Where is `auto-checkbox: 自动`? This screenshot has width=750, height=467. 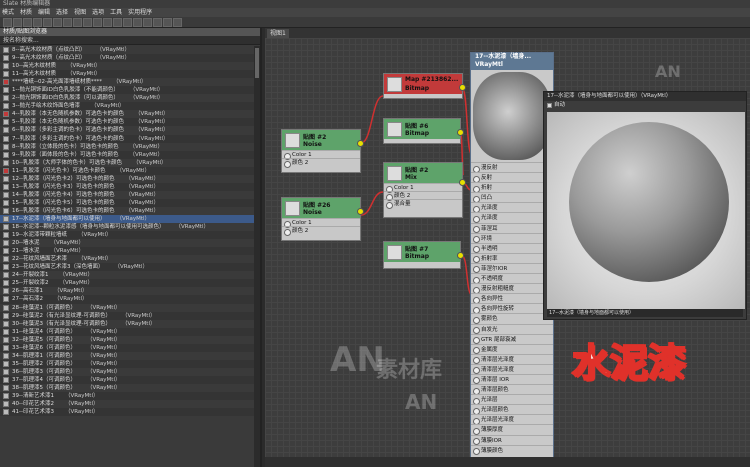
auto-checkbox: 自动 is located at coordinates (645, 105).